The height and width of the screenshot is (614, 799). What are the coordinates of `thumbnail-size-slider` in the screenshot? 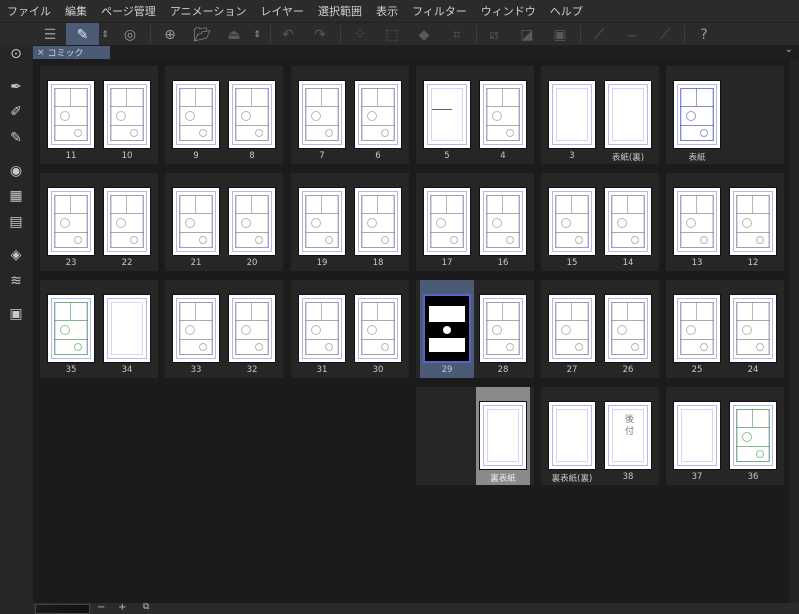 It's located at (62, 609).